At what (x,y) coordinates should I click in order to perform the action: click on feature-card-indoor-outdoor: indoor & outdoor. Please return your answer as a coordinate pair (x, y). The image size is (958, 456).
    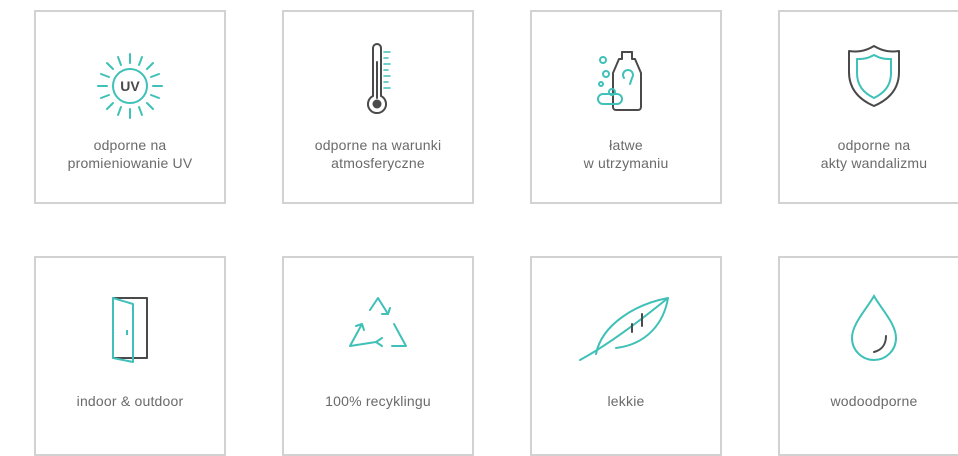
    Looking at the image, I should click on (130, 356).